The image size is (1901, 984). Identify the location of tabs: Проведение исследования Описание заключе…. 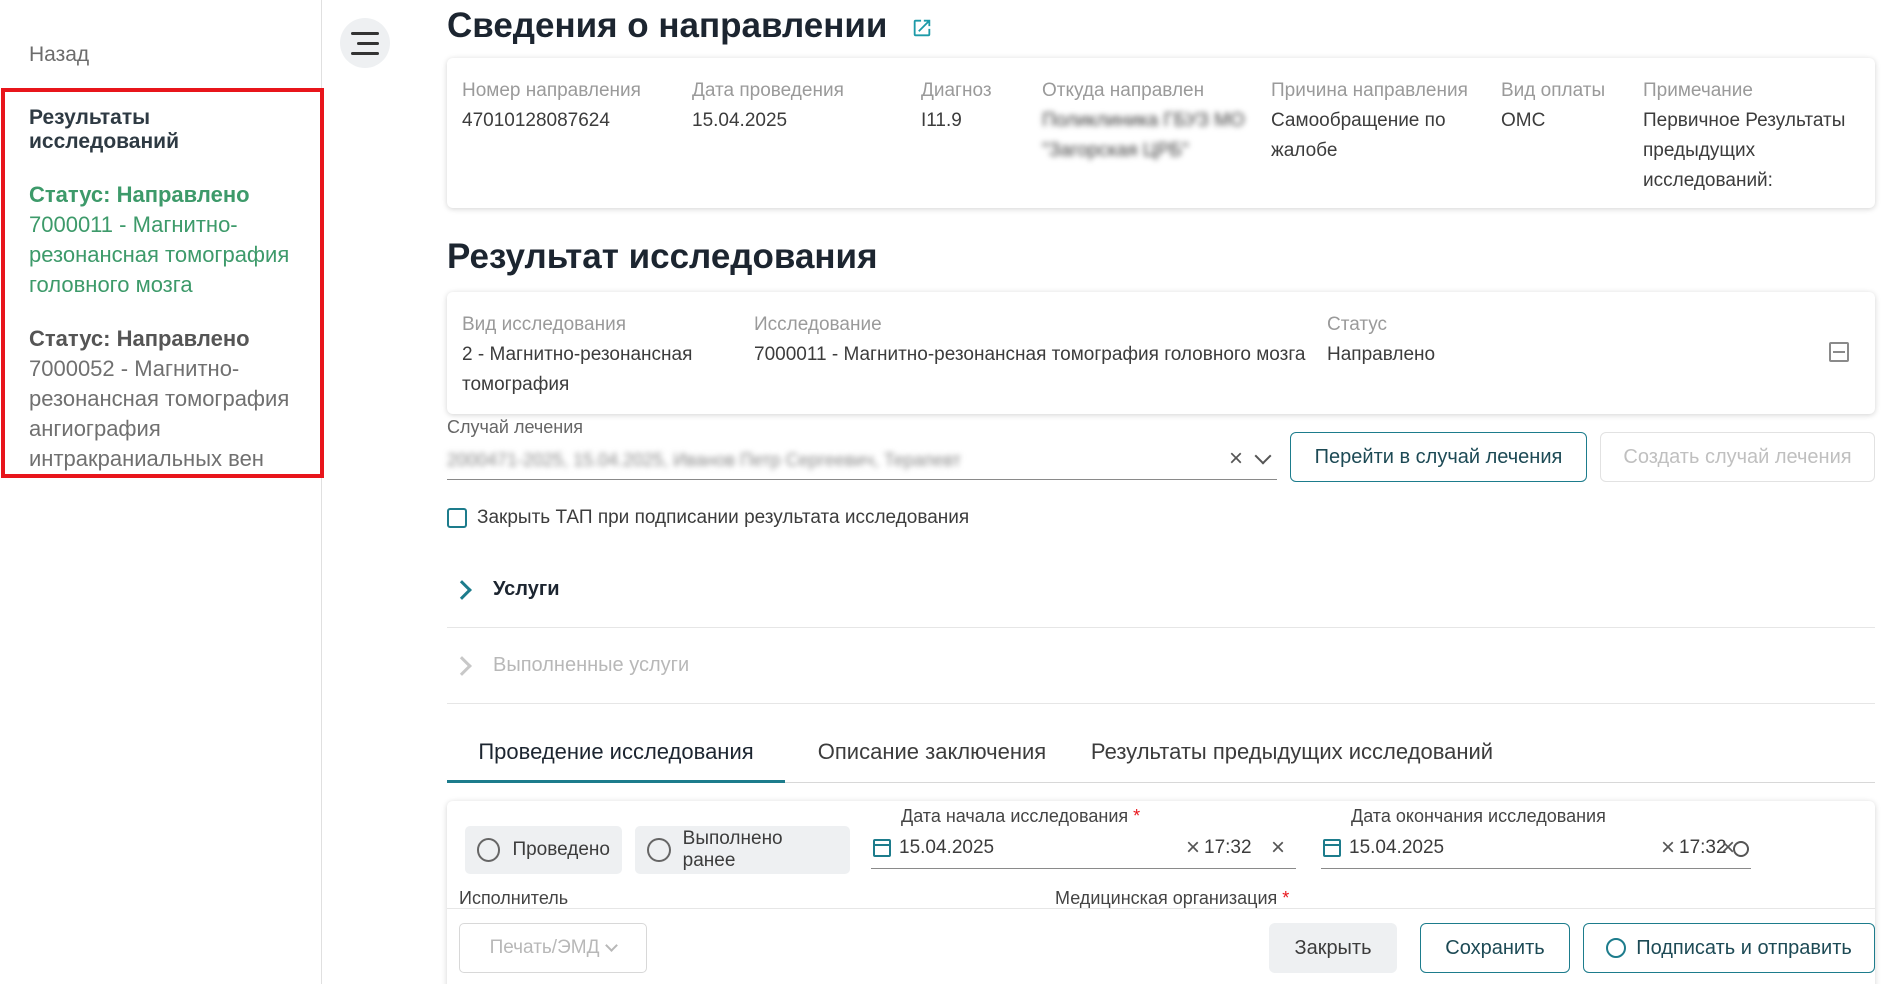
(1161, 748).